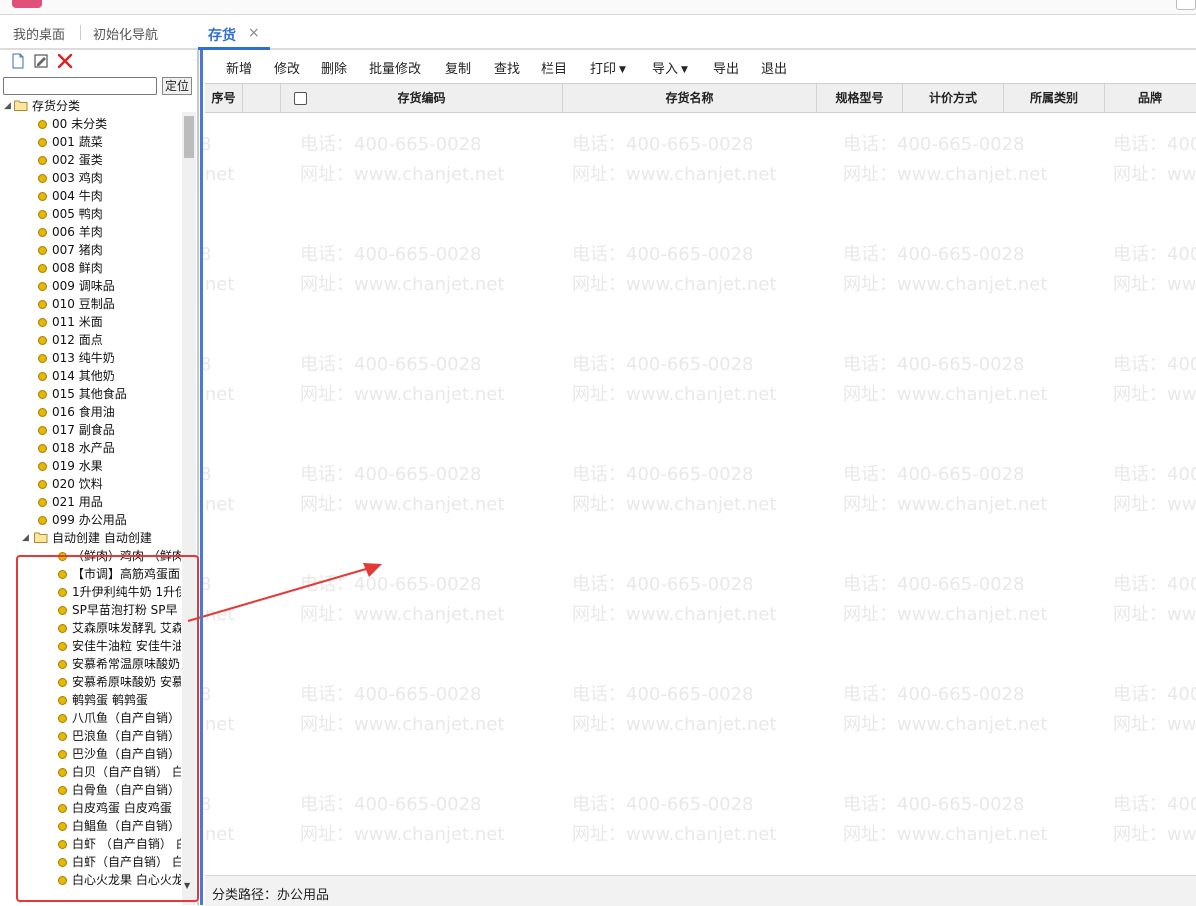 This screenshot has height=906, width=1196. Describe the element at coordinates (774, 67) in the screenshot. I see `exit-button: 退出` at that location.